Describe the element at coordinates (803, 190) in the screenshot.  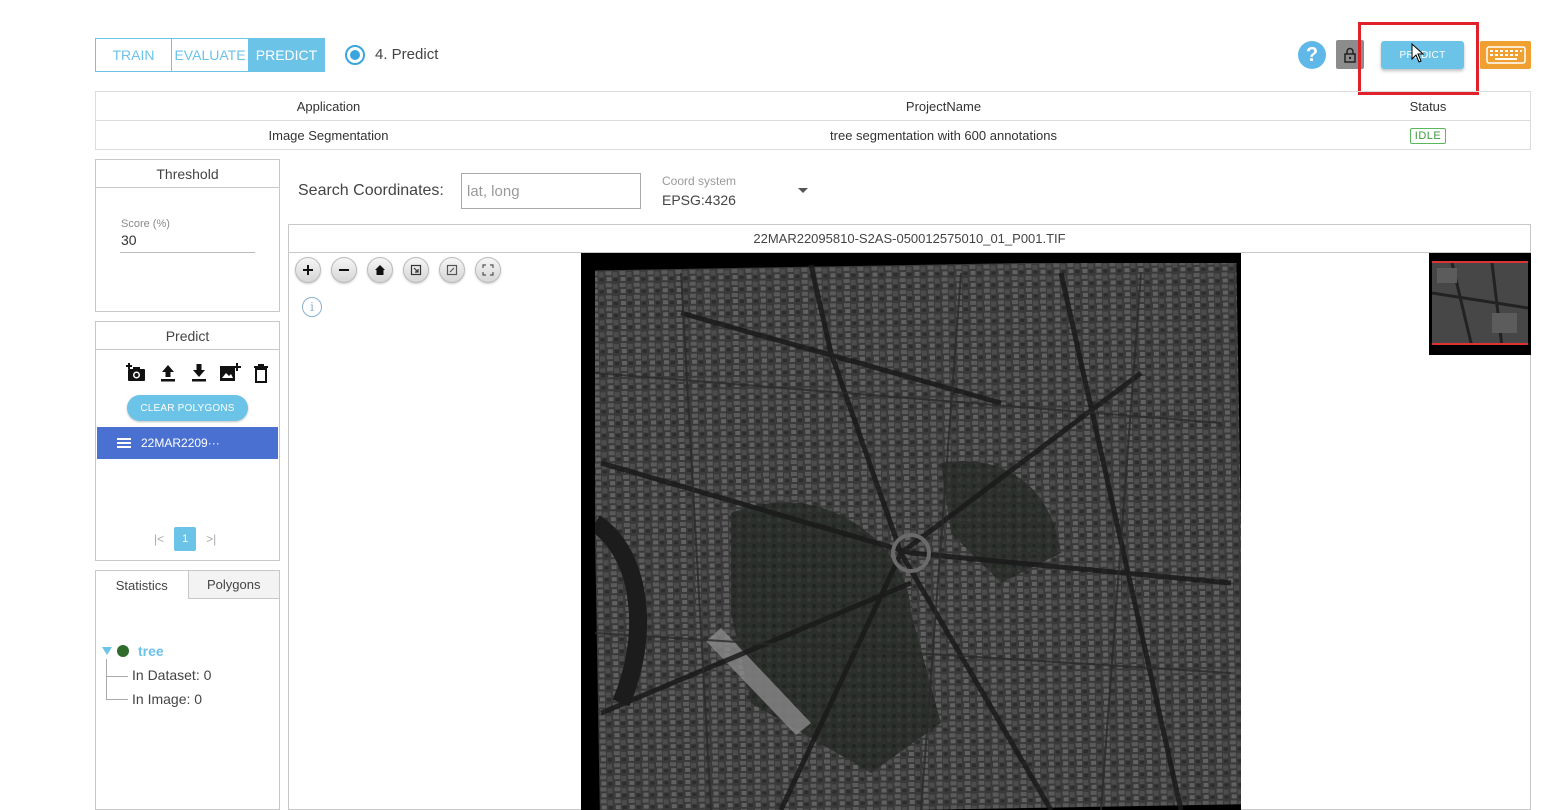
I see `chevron-down-icon` at that location.